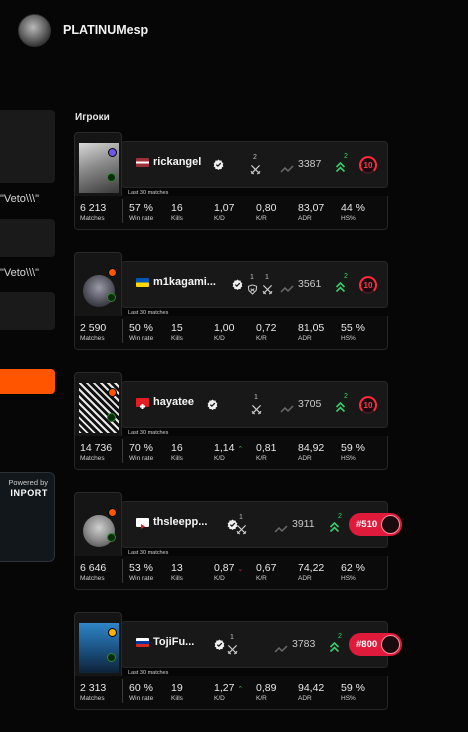 This screenshot has height=732, width=468. I want to click on stat-kr-label: K/R, so click(261, 218).